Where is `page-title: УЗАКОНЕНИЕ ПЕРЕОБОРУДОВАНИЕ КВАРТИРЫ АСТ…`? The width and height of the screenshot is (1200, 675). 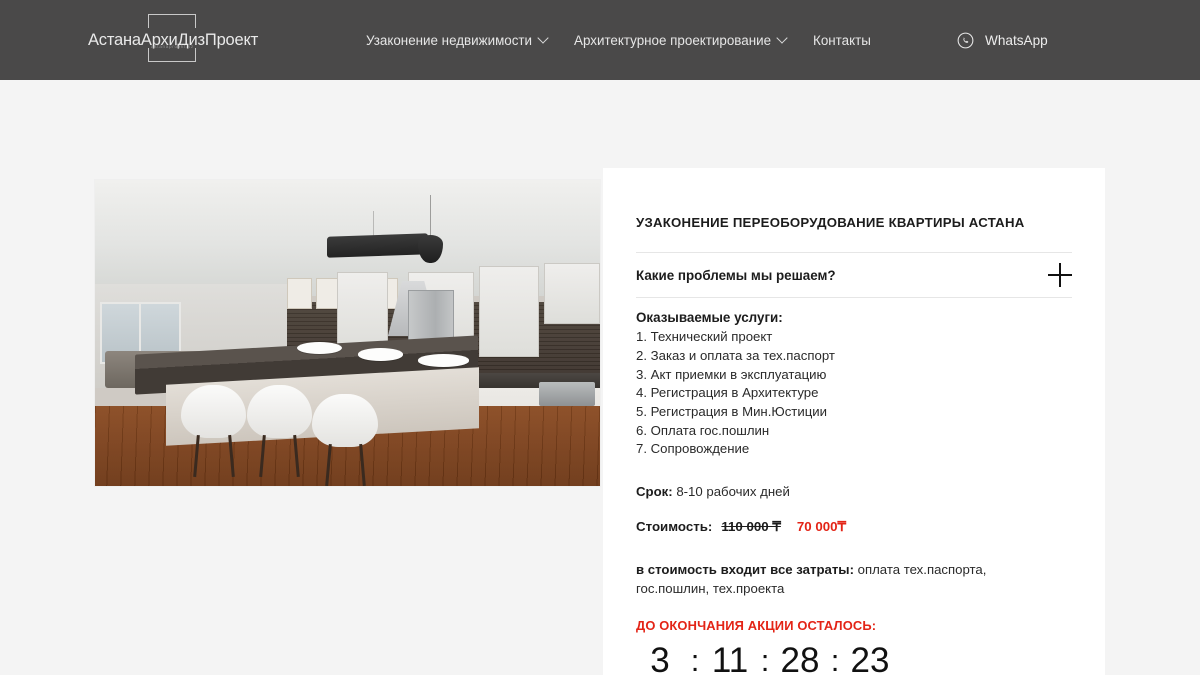 page-title: УЗАКОНЕНИЕ ПЕРЕОБОРУДОВАНИЕ КВАРТИРЫ АСТ… is located at coordinates (830, 222).